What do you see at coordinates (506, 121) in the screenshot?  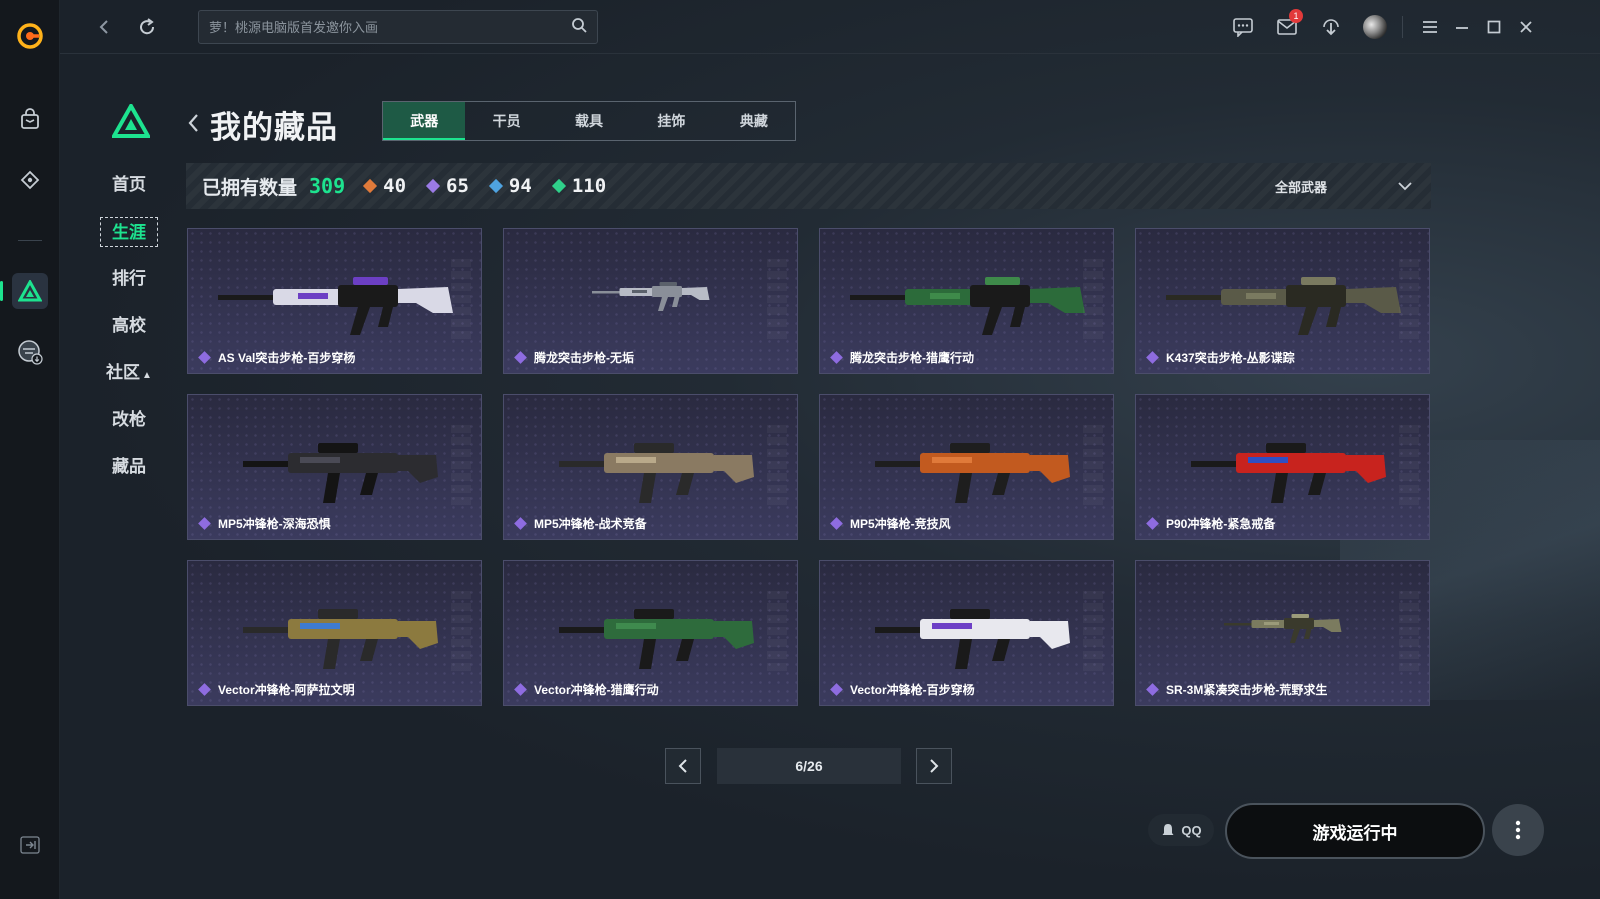 I see `tab-operators: 干员` at bounding box center [506, 121].